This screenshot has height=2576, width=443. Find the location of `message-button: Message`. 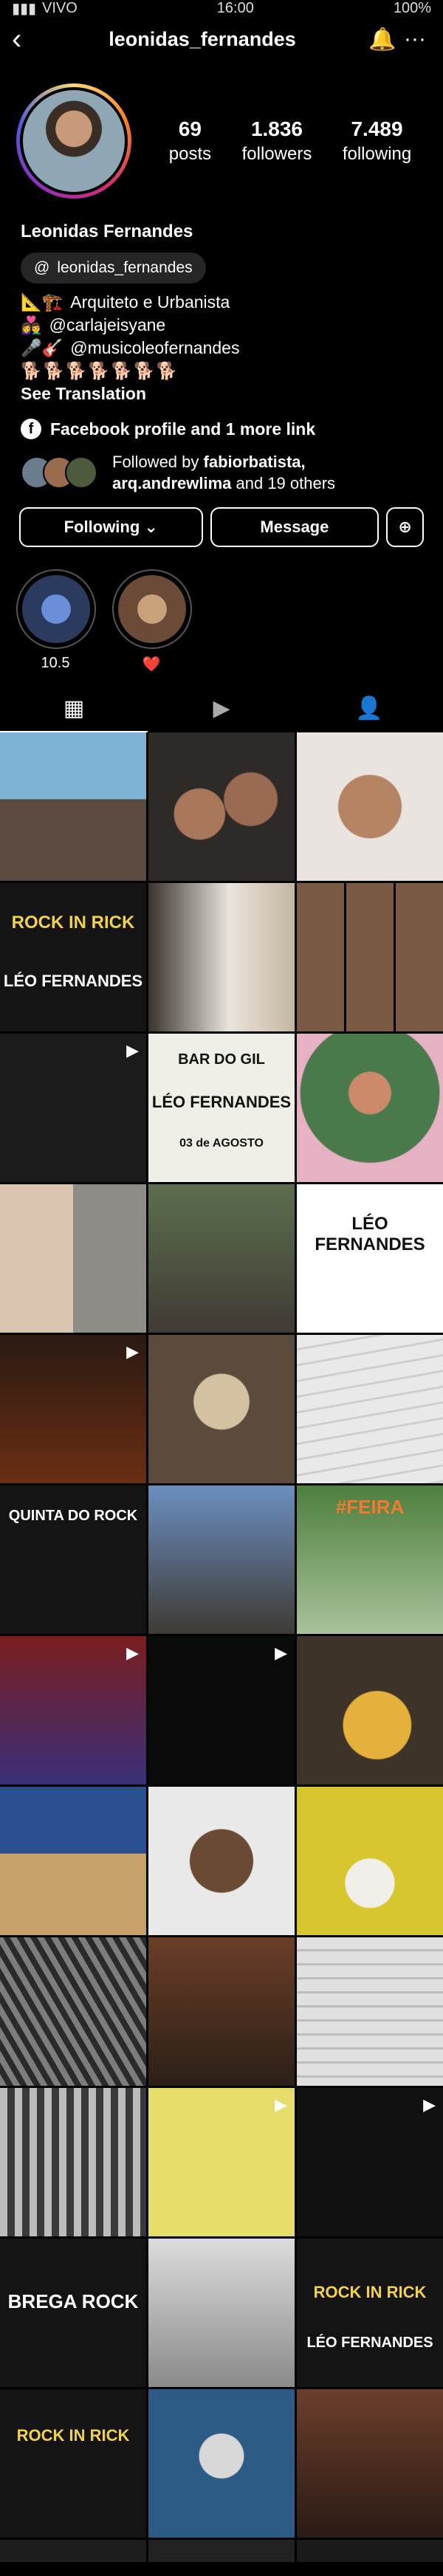

message-button: Message is located at coordinates (295, 527).